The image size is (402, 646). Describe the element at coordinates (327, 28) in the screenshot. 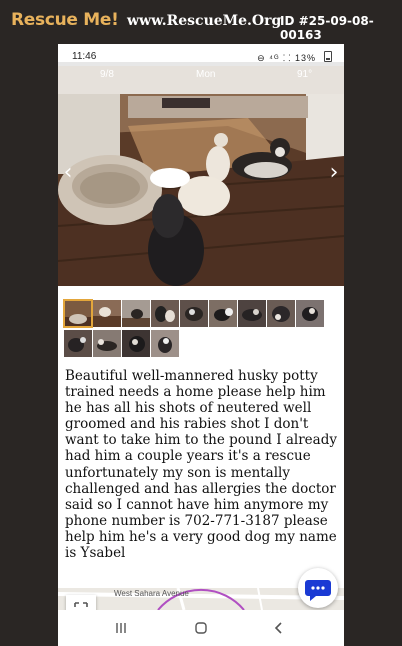

I see `pet-id: ID #25-09-08-00163` at that location.